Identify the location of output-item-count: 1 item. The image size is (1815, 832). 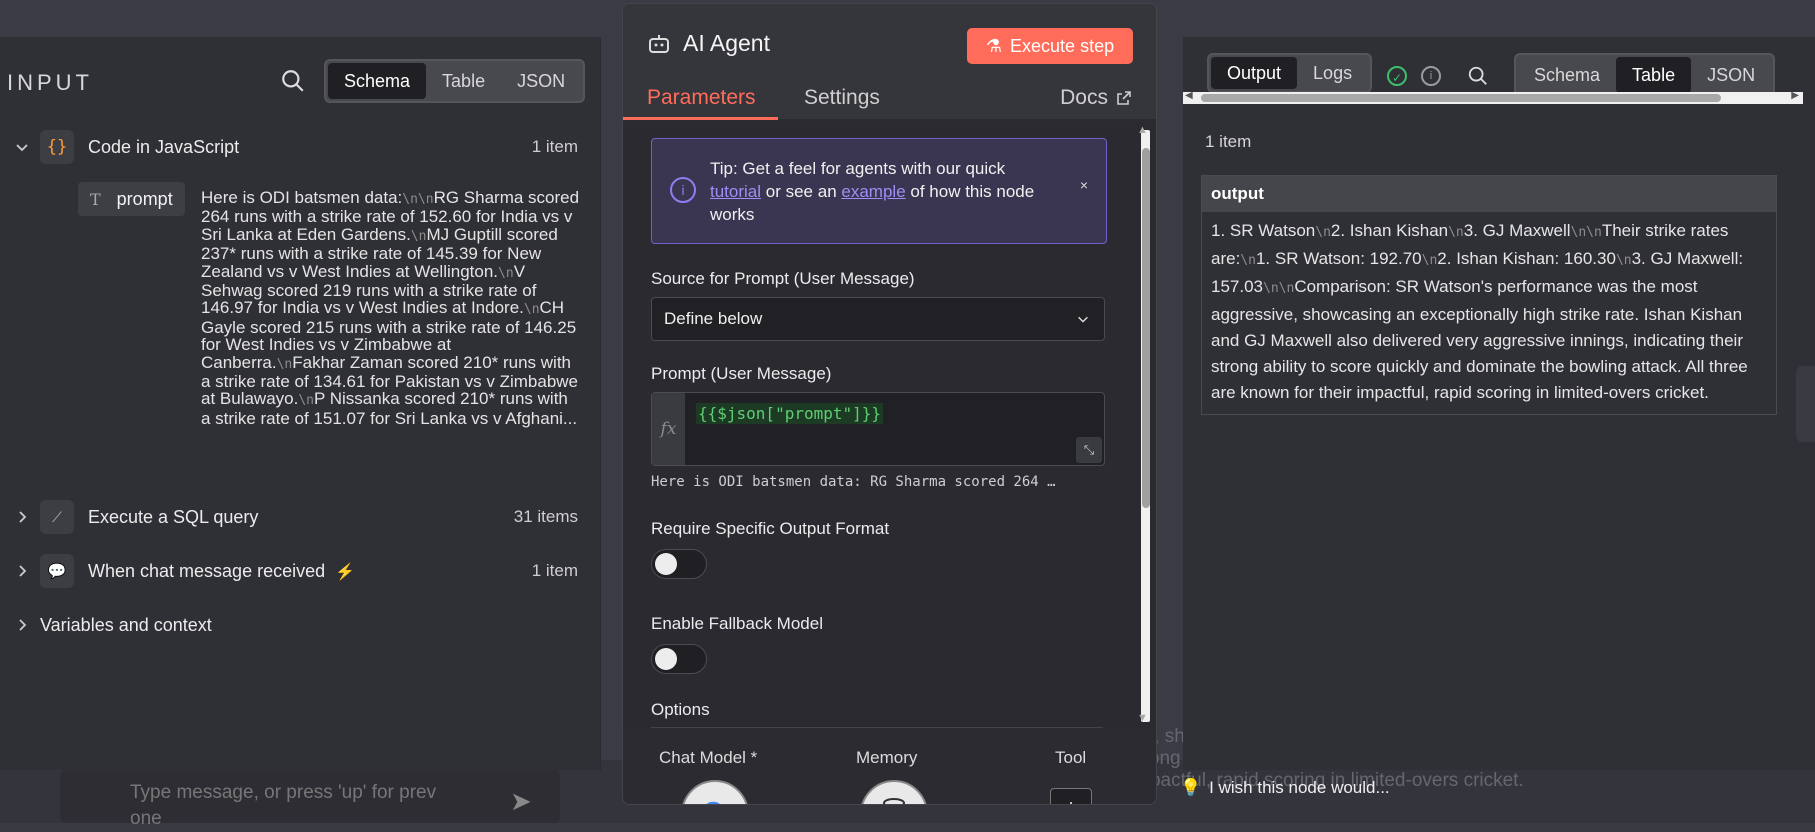
(1228, 141).